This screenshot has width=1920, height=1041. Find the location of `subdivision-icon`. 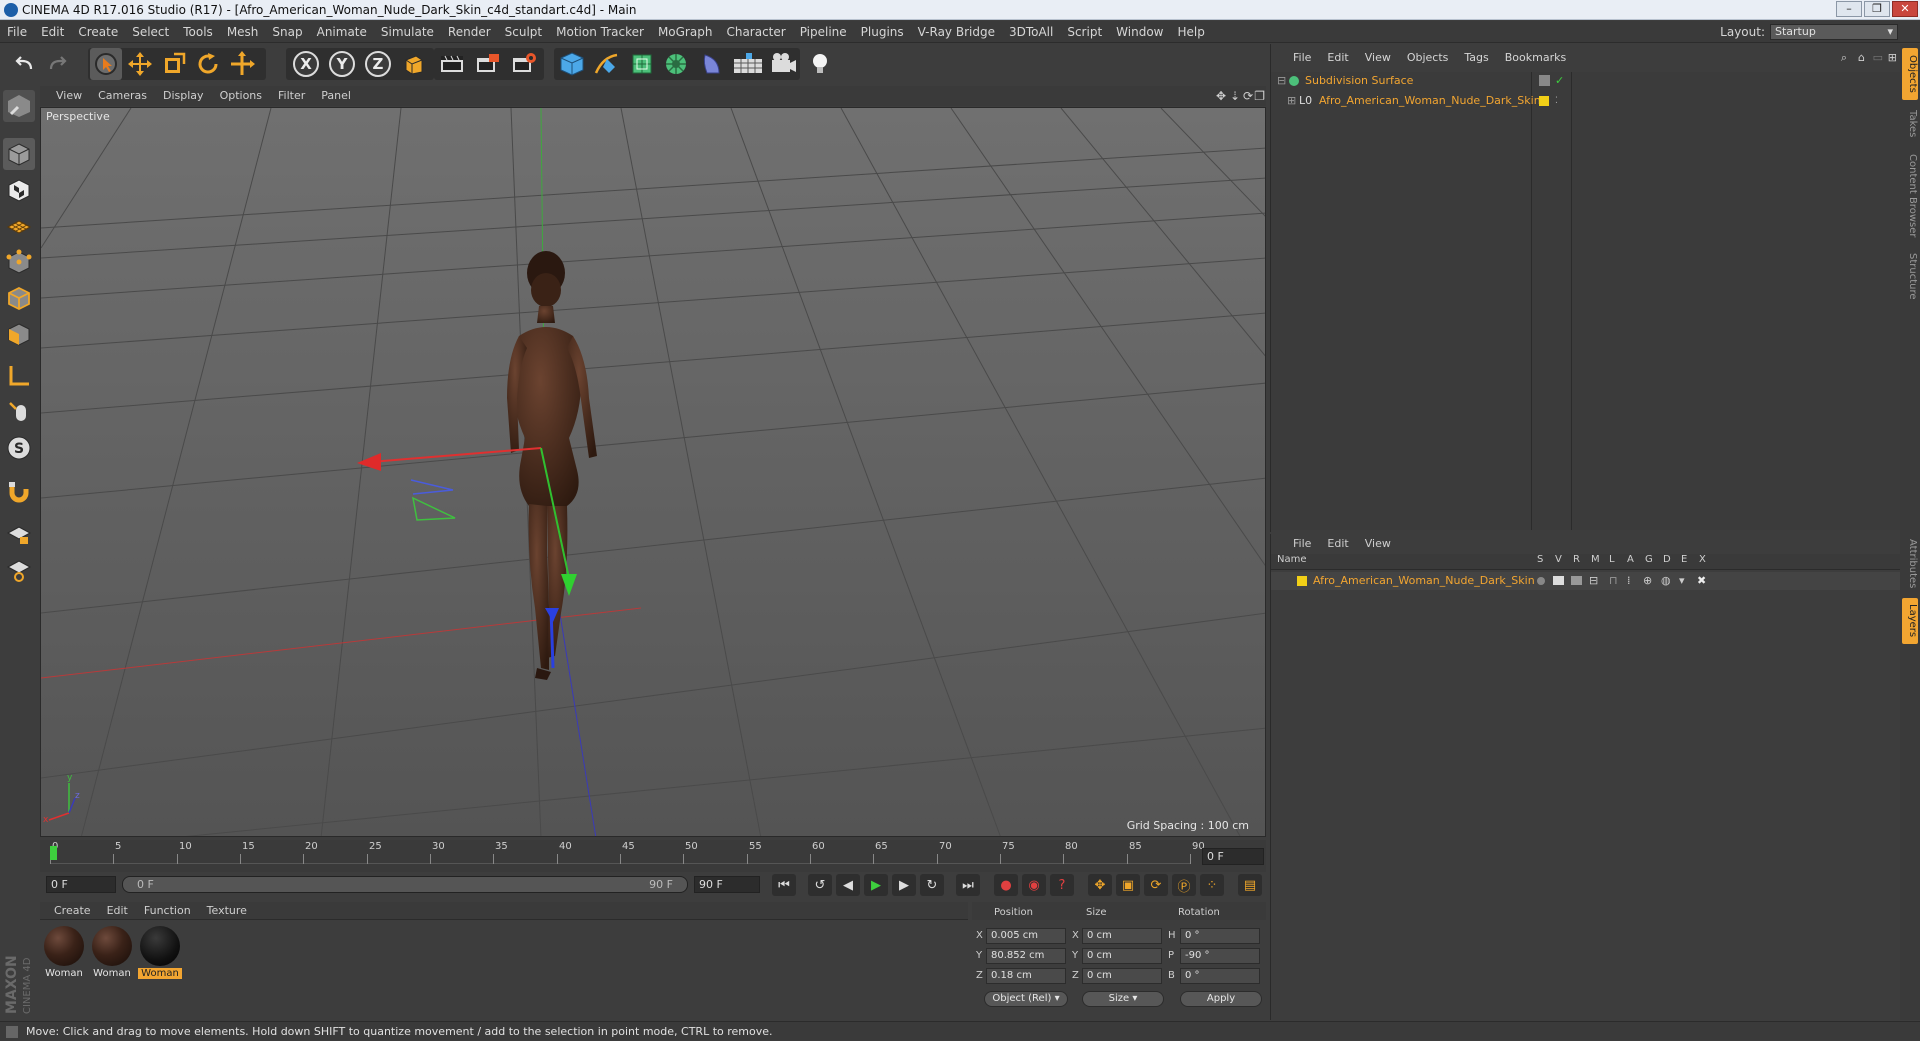

subdivision-icon is located at coordinates (642, 64).